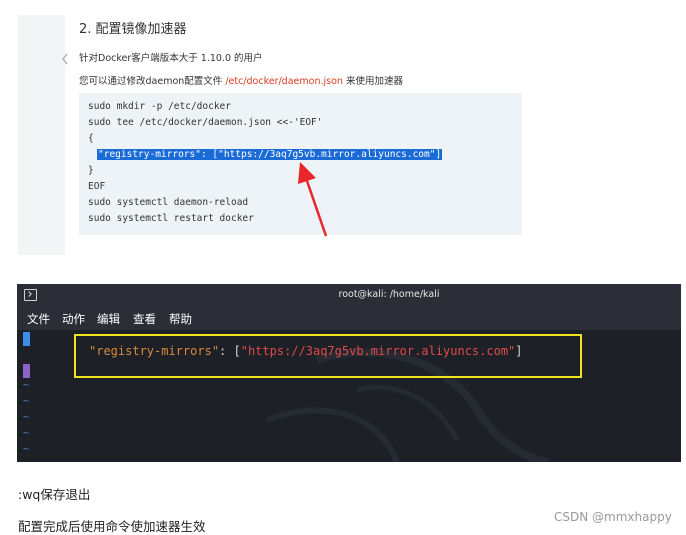  I want to click on code-line: sudo systemctl restart docker, so click(171, 218).